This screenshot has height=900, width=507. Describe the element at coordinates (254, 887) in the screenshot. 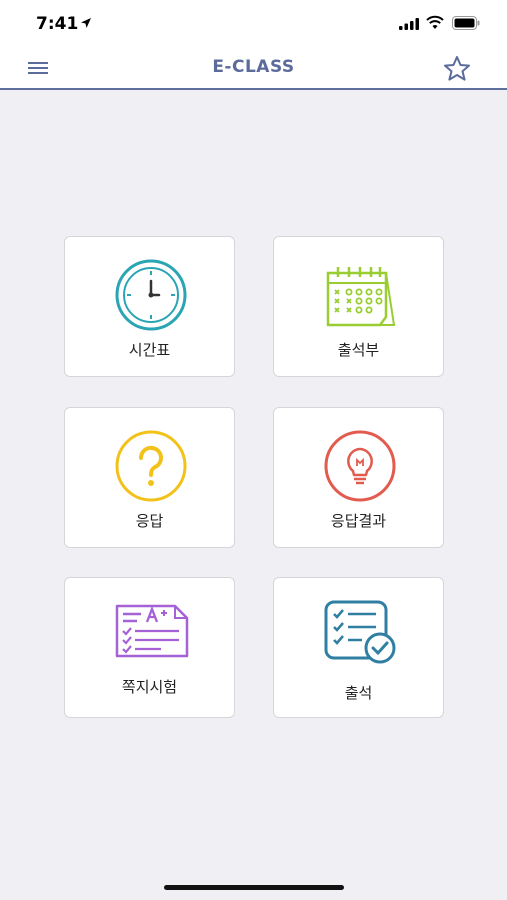

I see `home-indicator` at that location.